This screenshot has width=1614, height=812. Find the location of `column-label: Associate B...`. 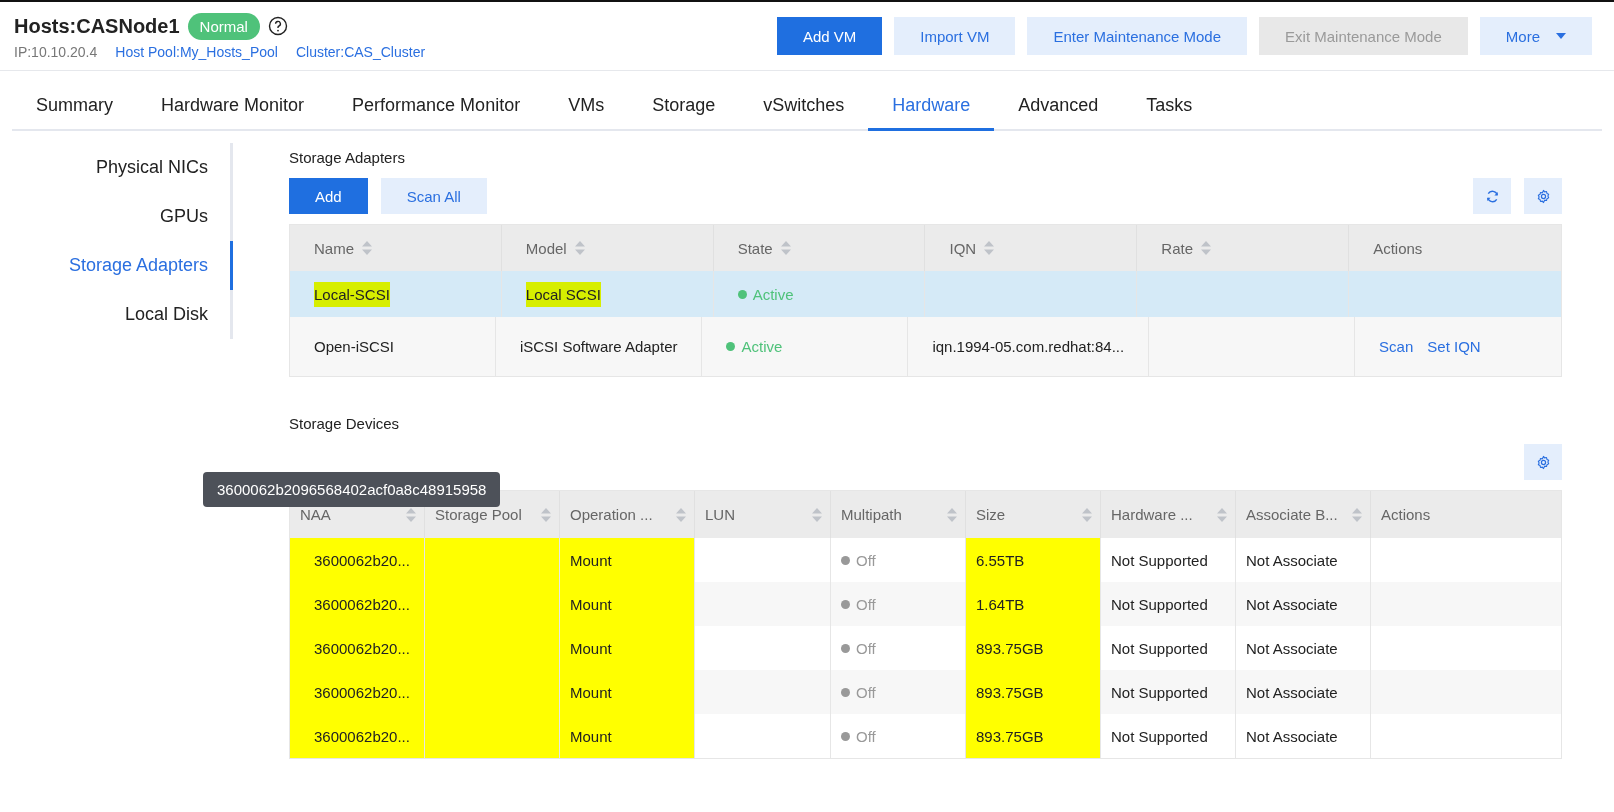

column-label: Associate B... is located at coordinates (1292, 514).